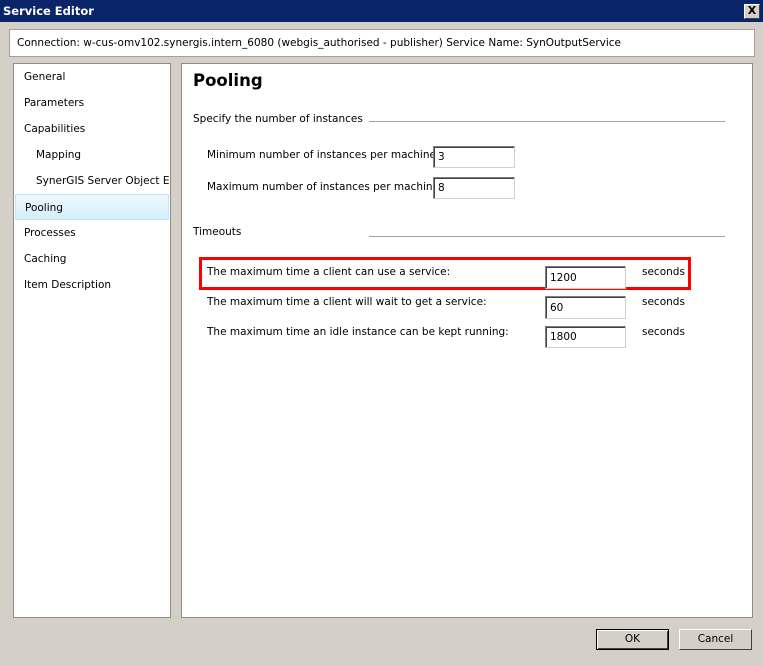 The height and width of the screenshot is (666, 763). I want to click on timeout-usage-input, so click(585, 277).